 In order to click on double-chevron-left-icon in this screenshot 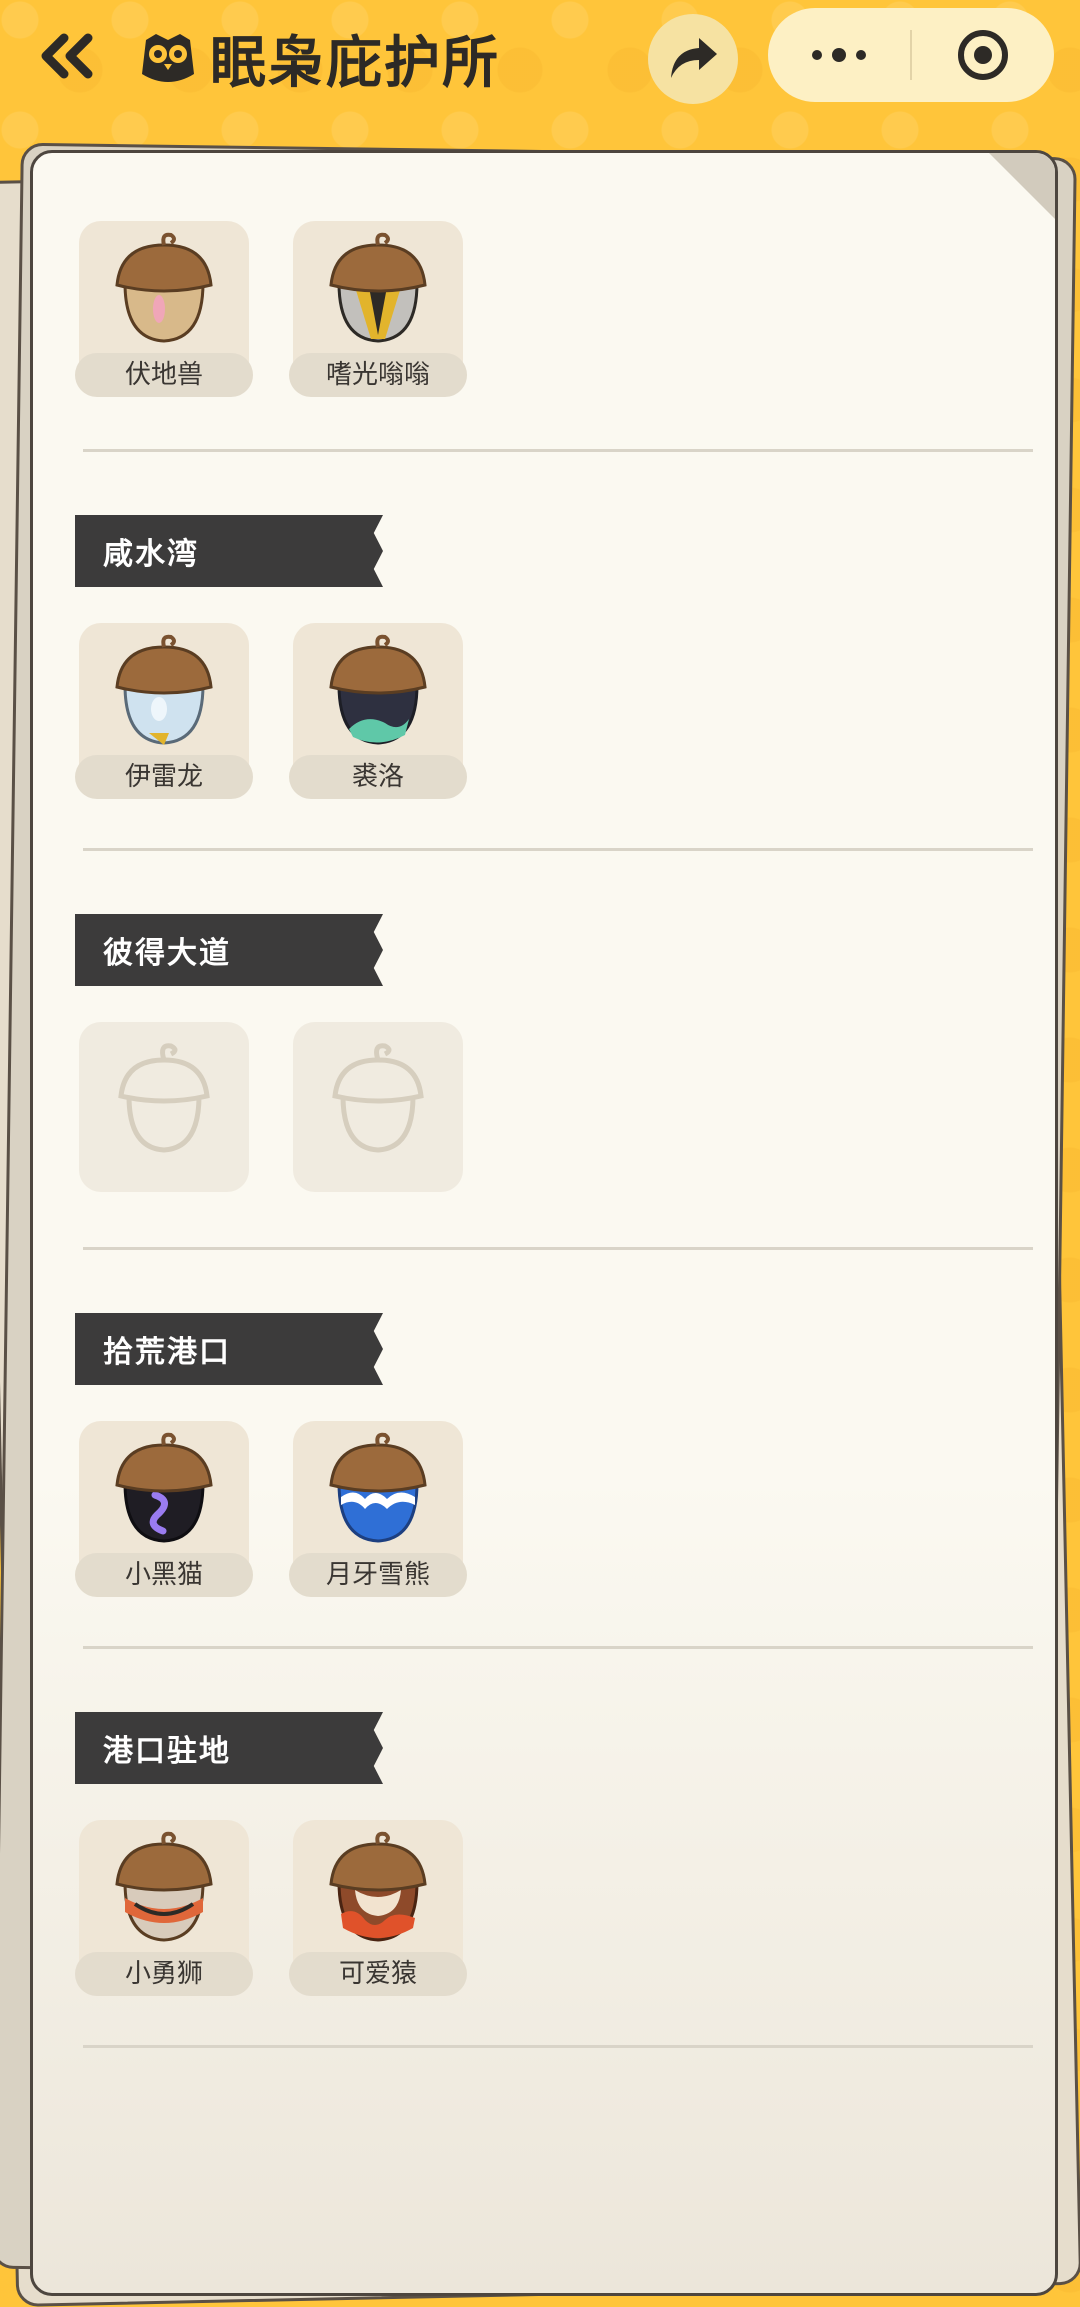, I will do `click(67, 56)`.